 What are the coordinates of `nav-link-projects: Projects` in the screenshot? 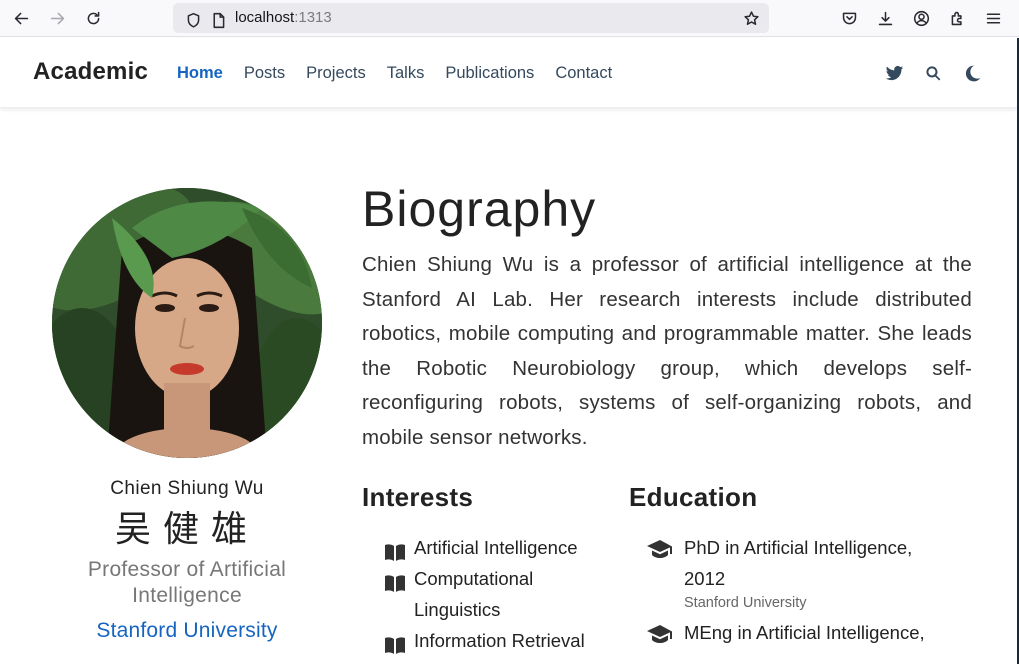 It's located at (336, 73).